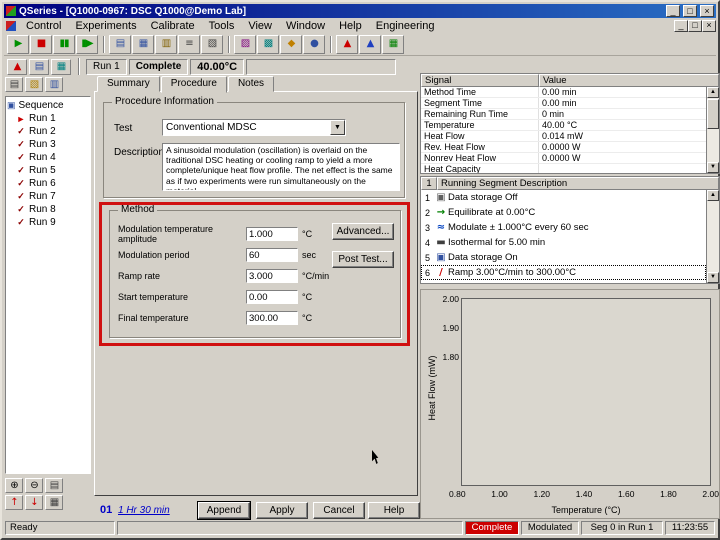 The image size is (720, 540). What do you see at coordinates (54, 502) in the screenshot?
I see `view-grid-button: ▦` at bounding box center [54, 502].